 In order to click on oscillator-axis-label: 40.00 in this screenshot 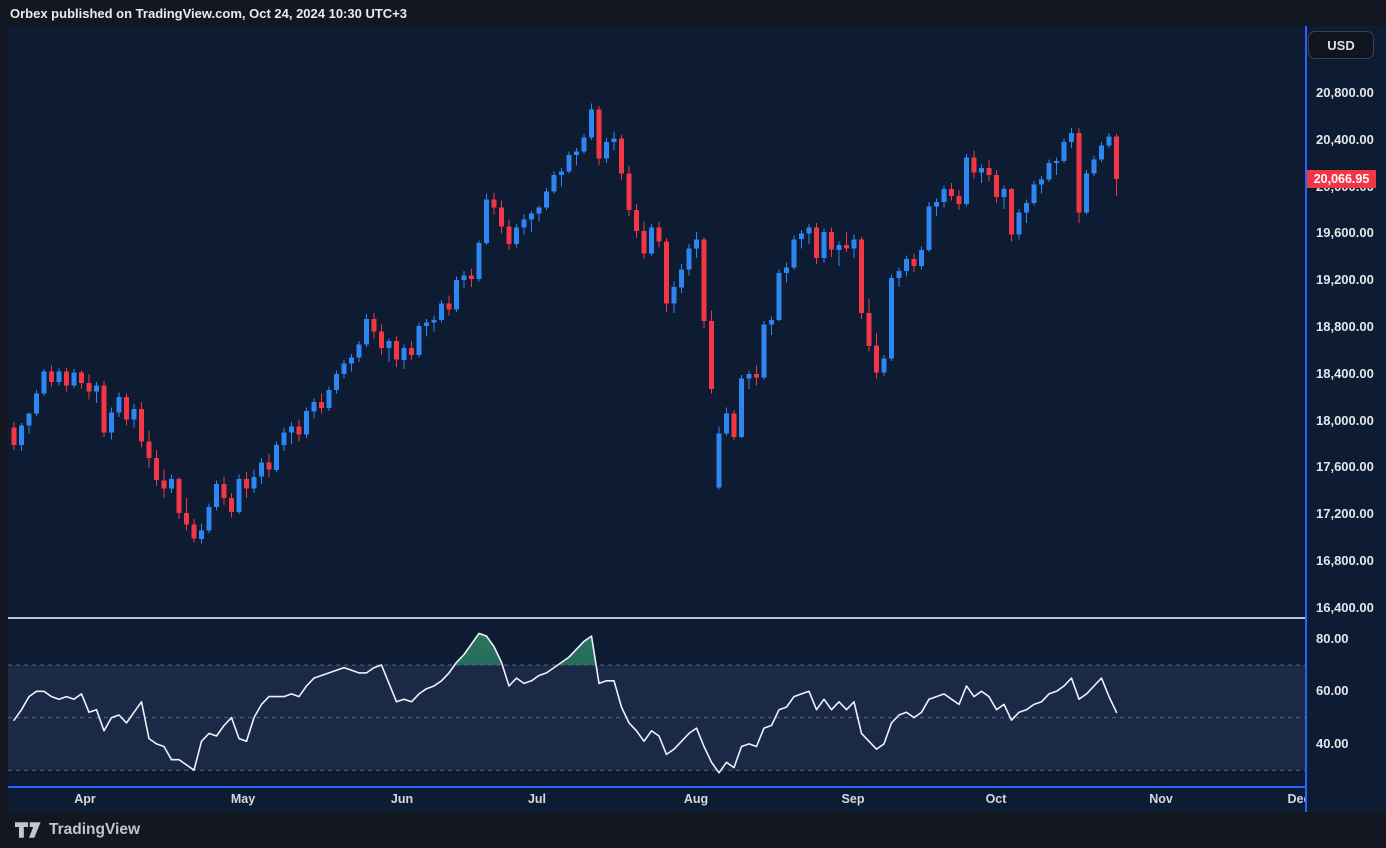, I will do `click(1332, 743)`.